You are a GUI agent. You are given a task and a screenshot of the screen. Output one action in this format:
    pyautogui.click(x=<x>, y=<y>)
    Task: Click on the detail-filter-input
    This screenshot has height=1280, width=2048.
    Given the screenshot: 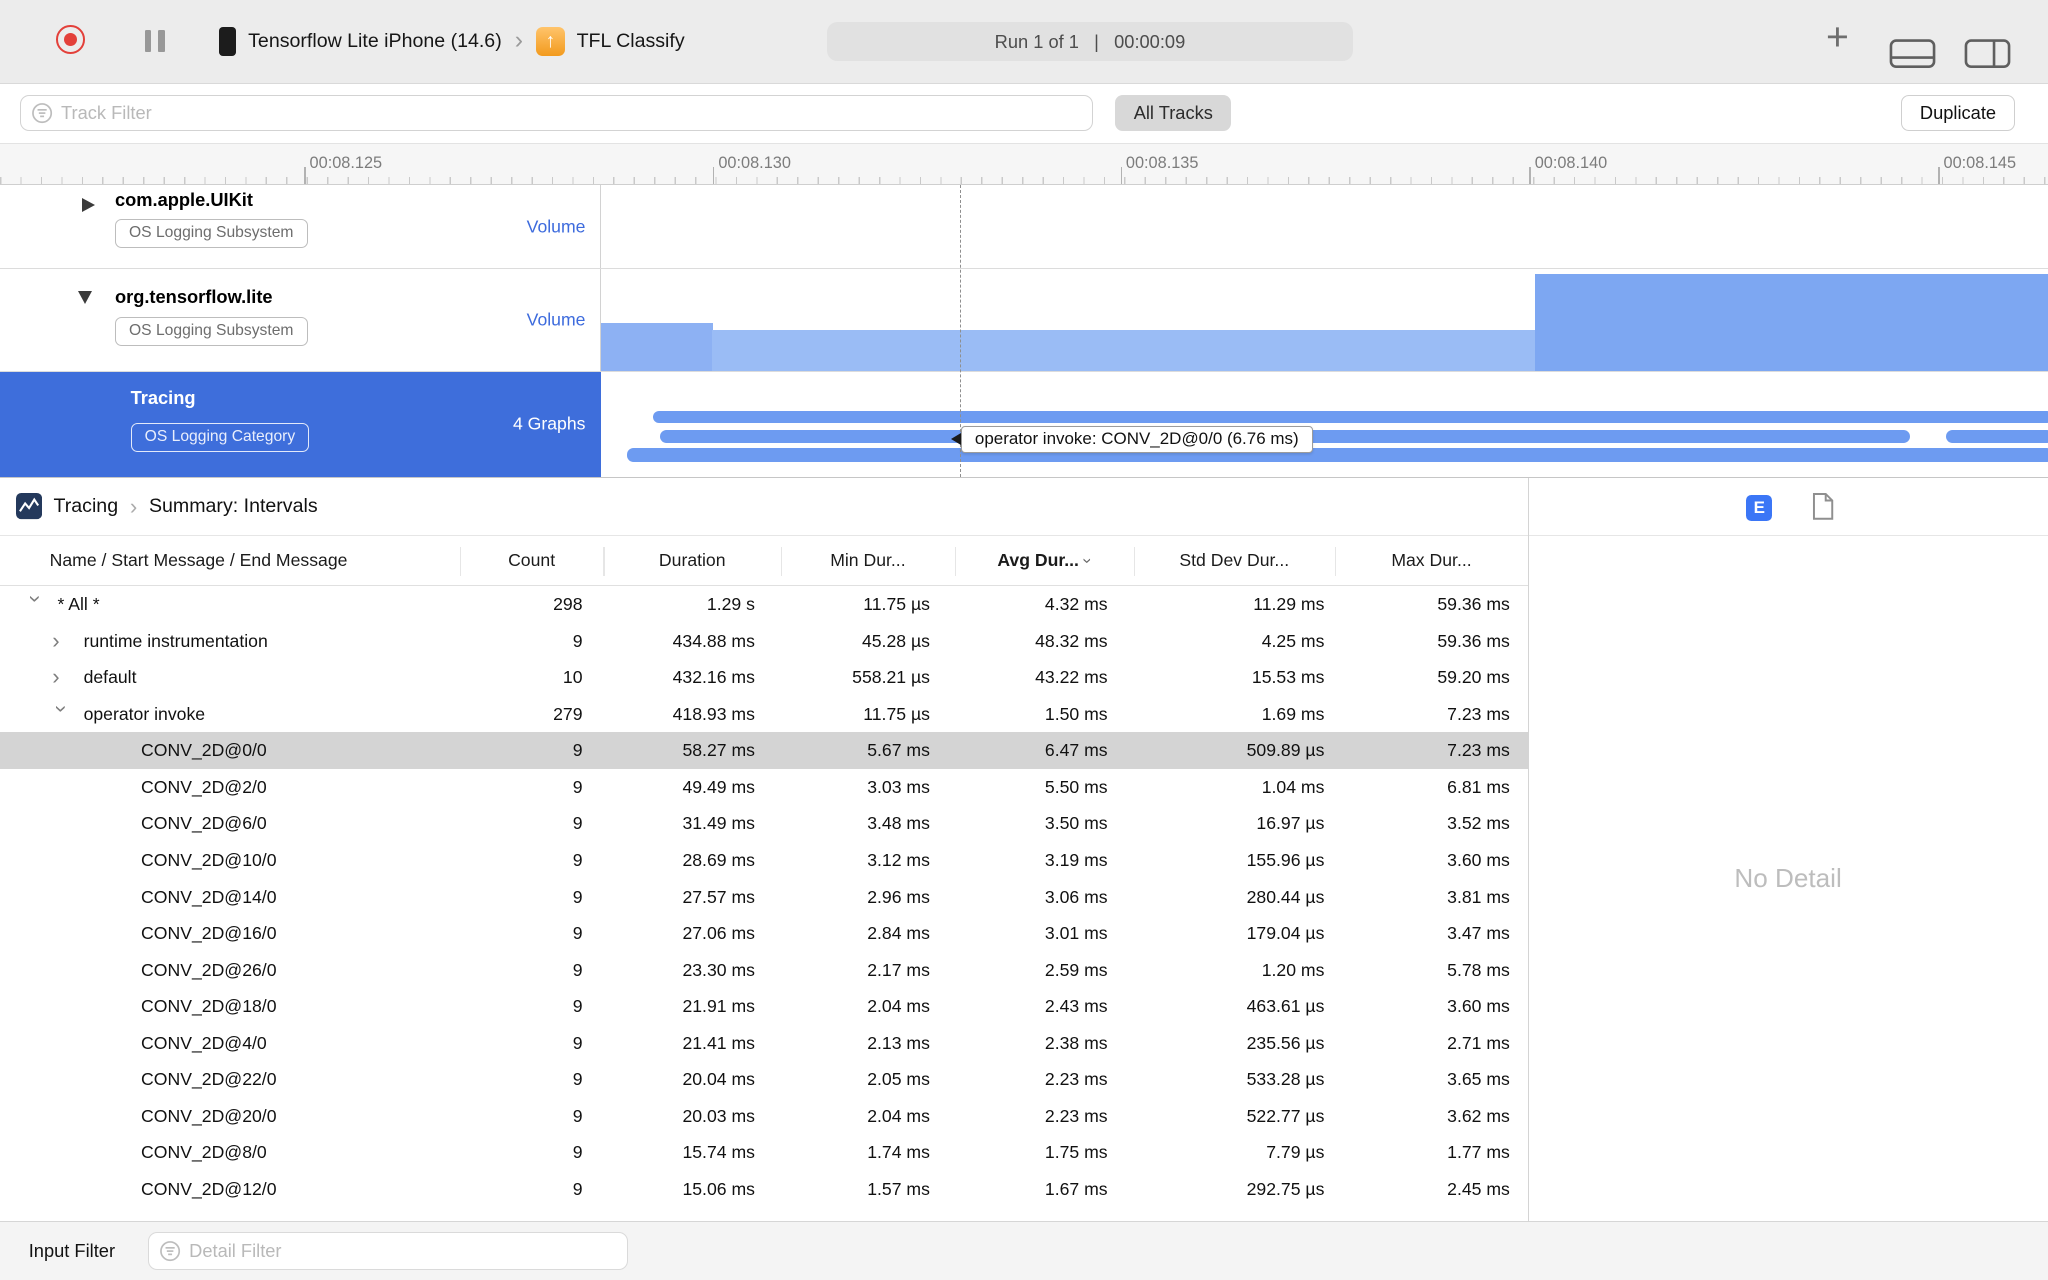 What is the action you would take?
    pyautogui.click(x=403, y=1251)
    